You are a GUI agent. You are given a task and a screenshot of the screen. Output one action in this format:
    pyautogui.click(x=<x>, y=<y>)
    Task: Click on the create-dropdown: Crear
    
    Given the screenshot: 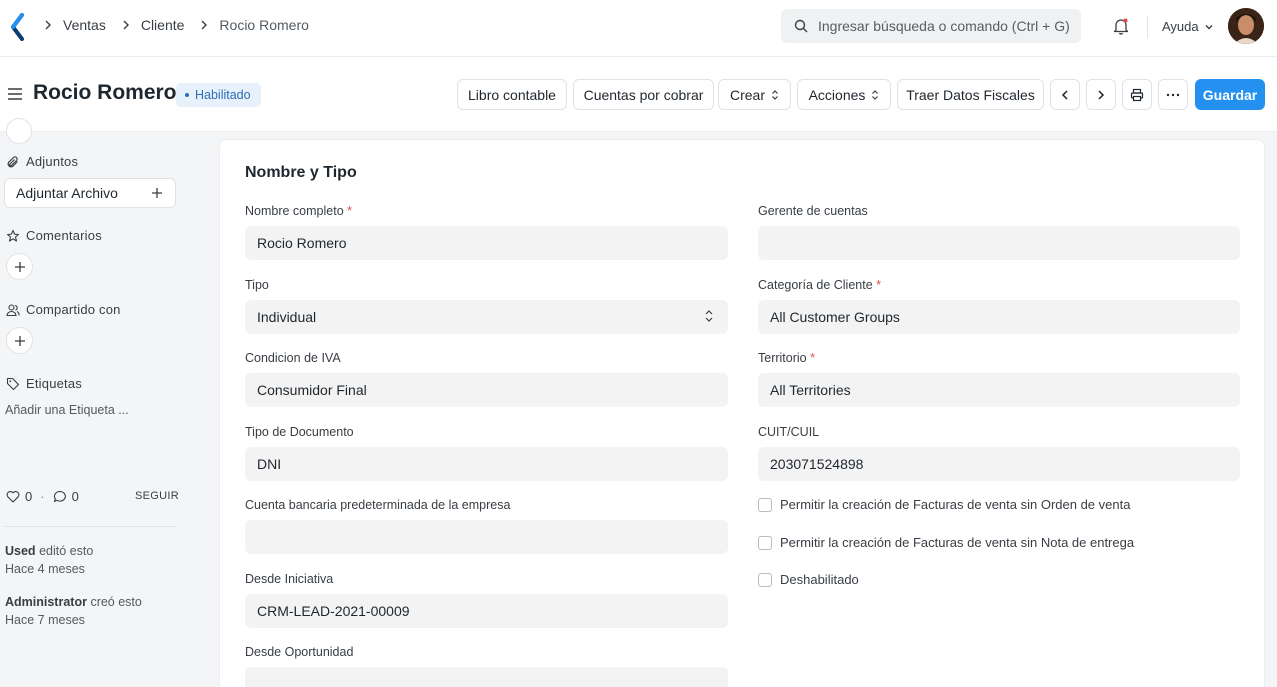 What is the action you would take?
    pyautogui.click(x=754, y=94)
    